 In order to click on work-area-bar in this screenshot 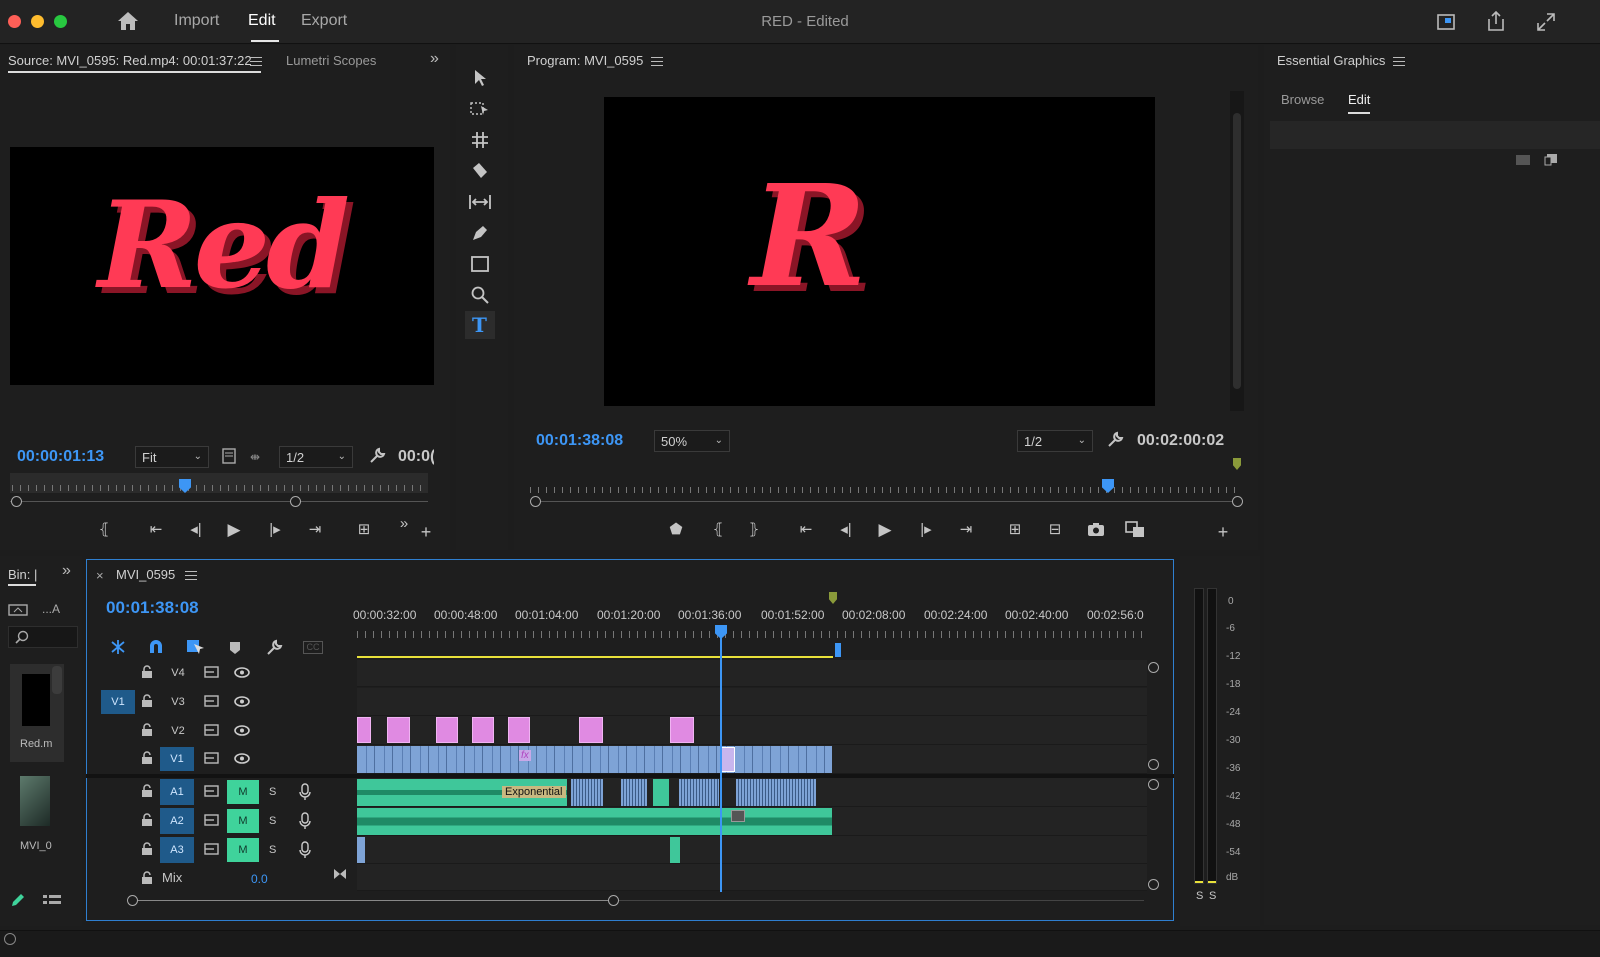, I will do `click(595, 657)`.